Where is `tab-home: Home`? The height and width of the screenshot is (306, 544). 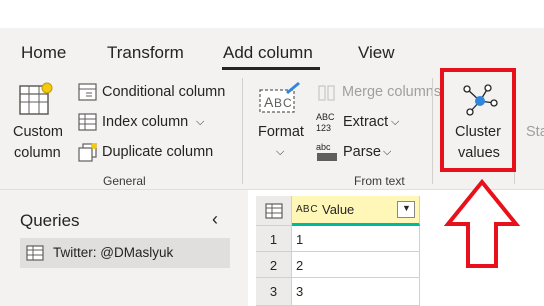
tab-home: Home is located at coordinates (43, 53).